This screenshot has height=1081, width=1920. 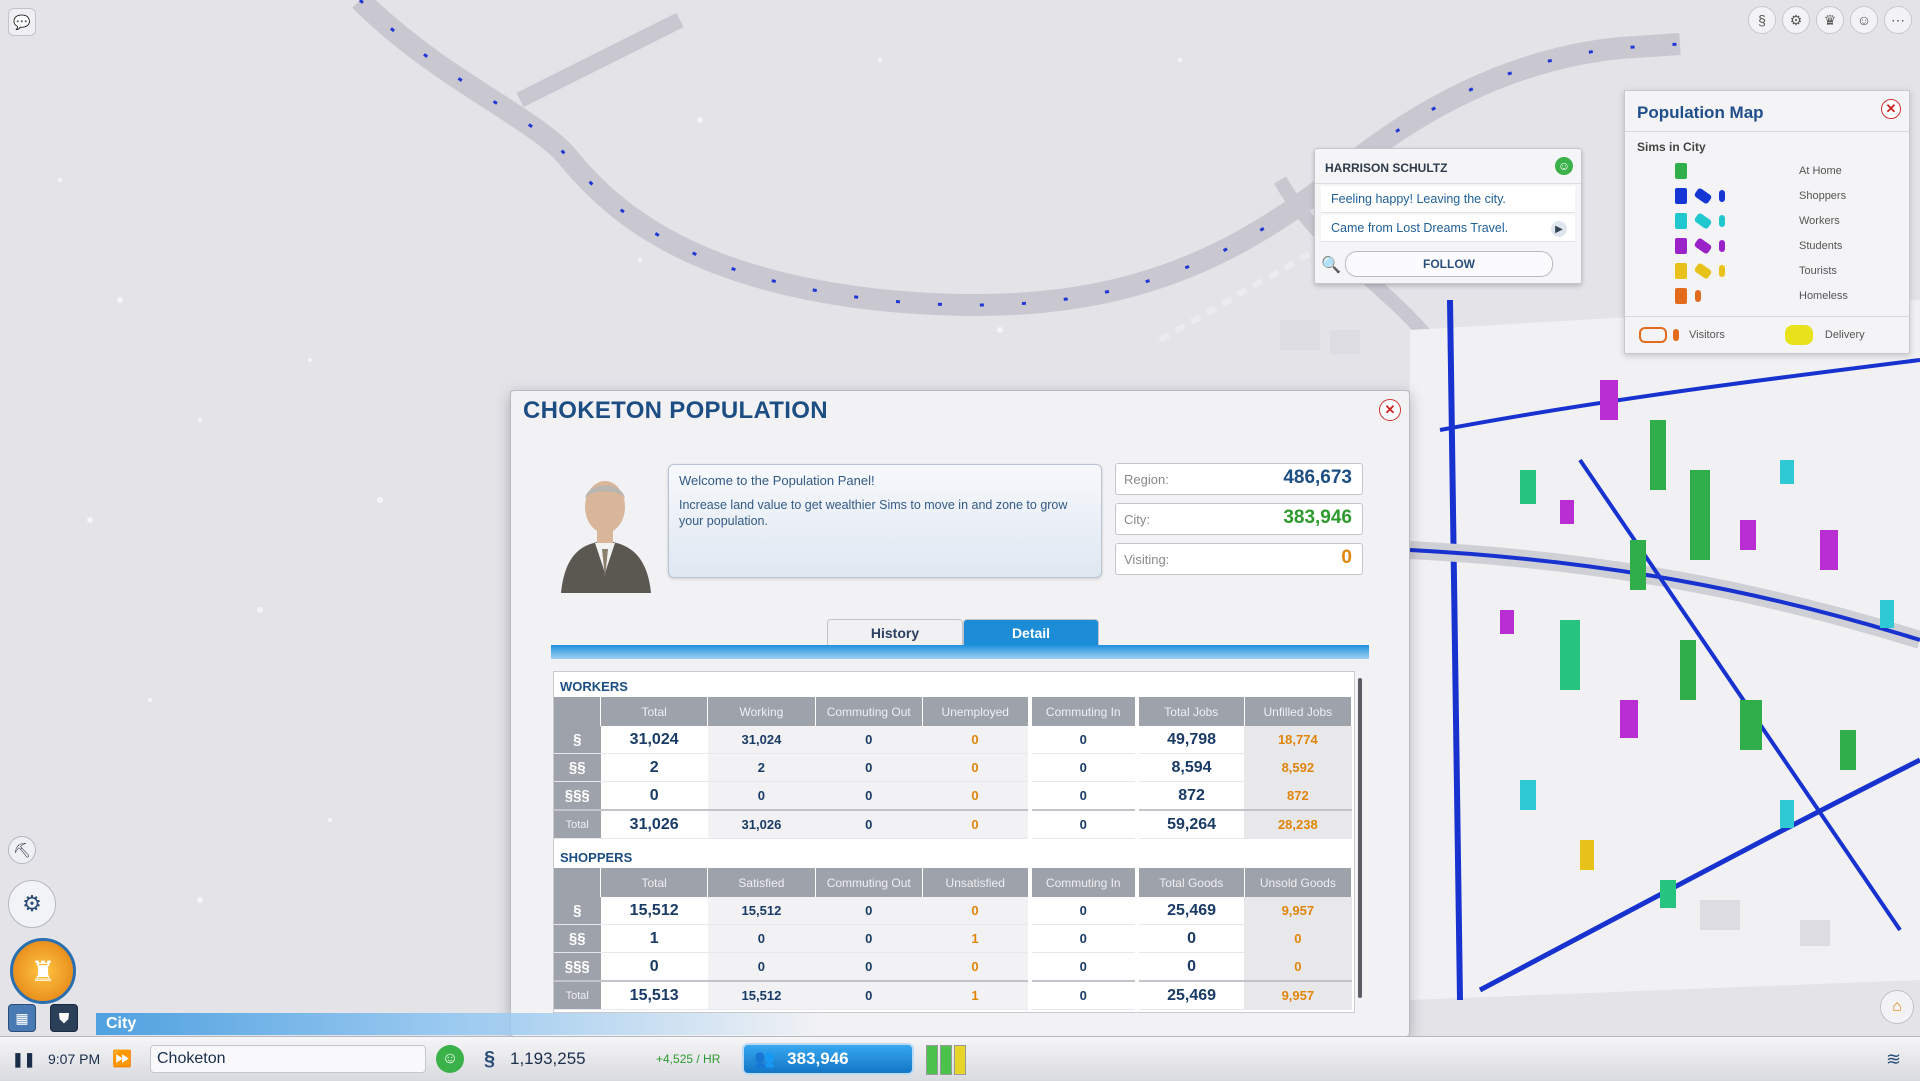 I want to click on region-label: Region:, so click(x=1146, y=479).